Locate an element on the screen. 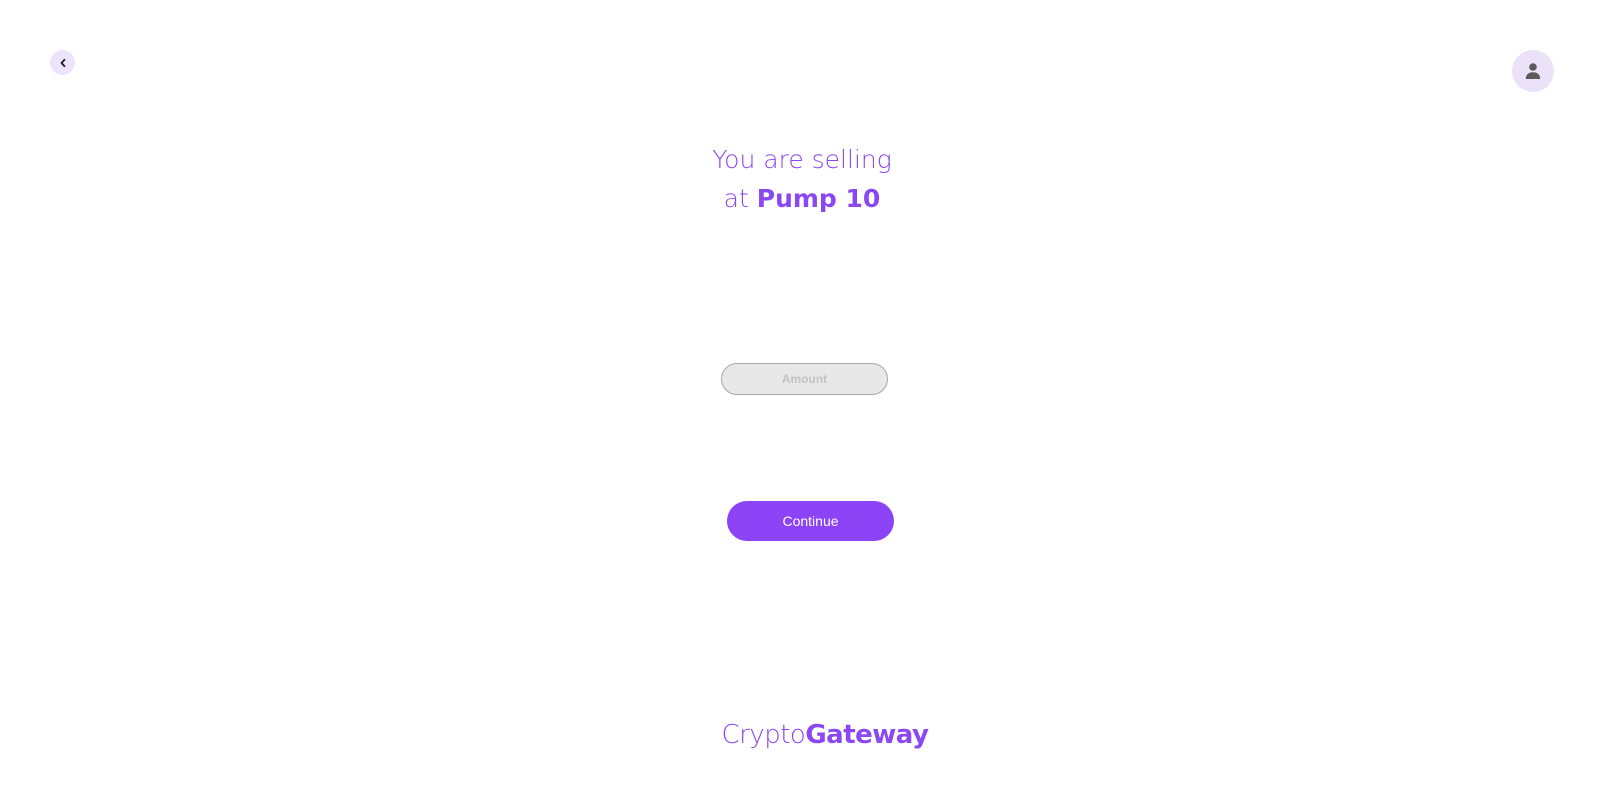 The width and height of the screenshot is (1600, 806). heading-line-2: at Pump 10 is located at coordinates (802, 198).